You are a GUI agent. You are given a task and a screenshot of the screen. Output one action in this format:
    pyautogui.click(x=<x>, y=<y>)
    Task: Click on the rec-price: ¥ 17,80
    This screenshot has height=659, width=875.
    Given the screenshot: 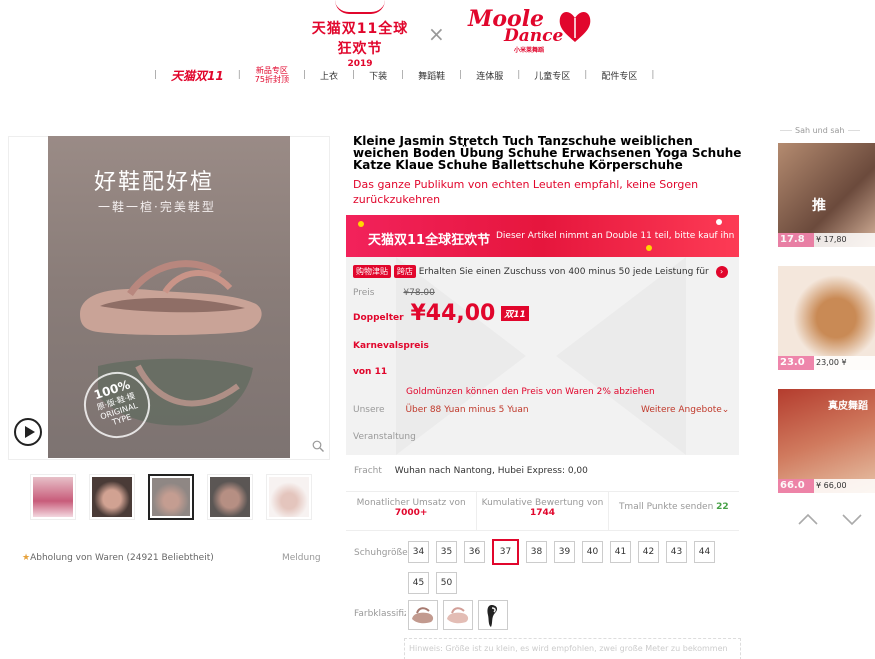 What is the action you would take?
    pyautogui.click(x=831, y=239)
    